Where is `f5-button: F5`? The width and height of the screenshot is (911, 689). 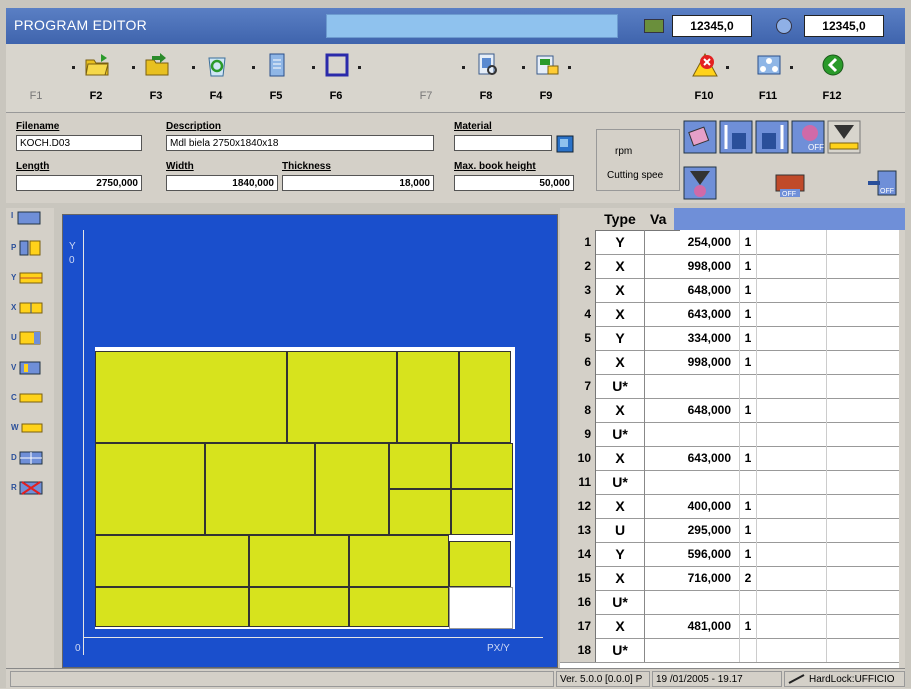
f5-button: F5 is located at coordinates (276, 78).